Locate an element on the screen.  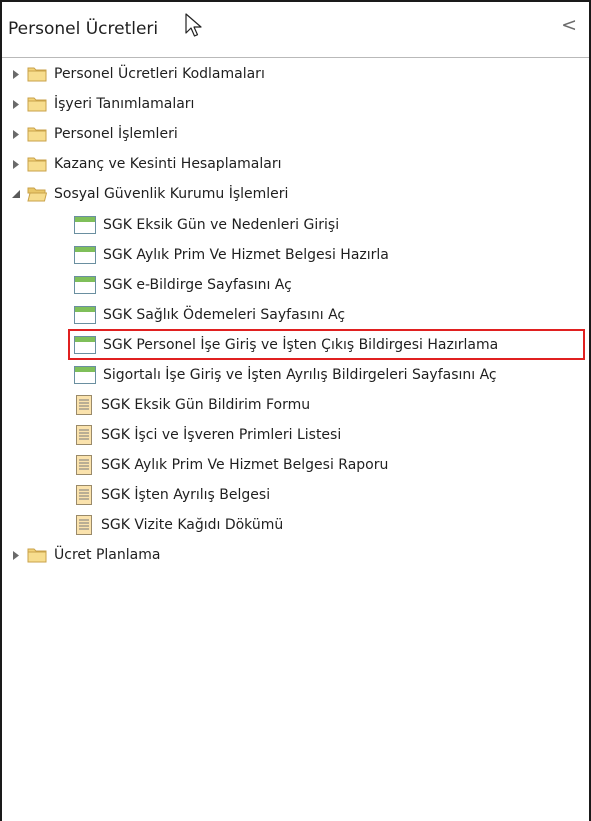
tree-leaf-sgk-vizite-kagidi: SGK Vizite Kağıdı Dökümü is located at coordinates (179, 525).